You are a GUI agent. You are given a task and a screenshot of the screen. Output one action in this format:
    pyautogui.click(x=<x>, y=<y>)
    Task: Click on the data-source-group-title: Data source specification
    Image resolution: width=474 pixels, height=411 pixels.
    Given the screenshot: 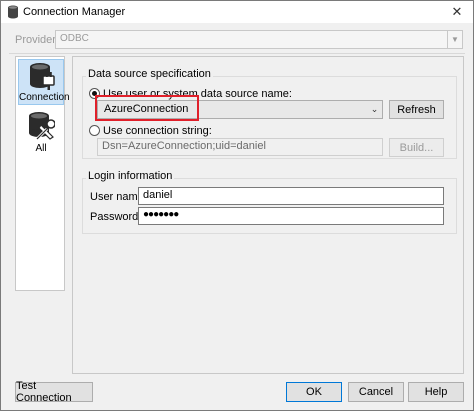 What is the action you would take?
    pyautogui.click(x=149, y=74)
    